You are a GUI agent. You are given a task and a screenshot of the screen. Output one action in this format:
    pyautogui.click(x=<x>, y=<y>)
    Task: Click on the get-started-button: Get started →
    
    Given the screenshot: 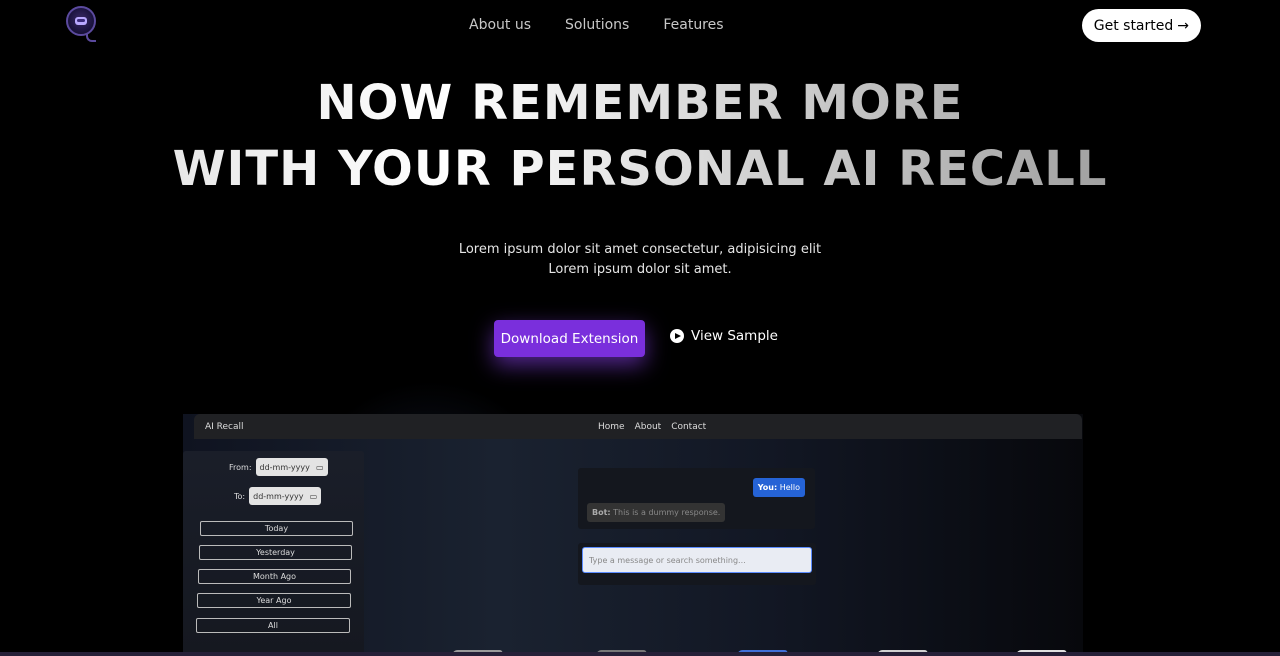 What is the action you would take?
    pyautogui.click(x=1141, y=25)
    